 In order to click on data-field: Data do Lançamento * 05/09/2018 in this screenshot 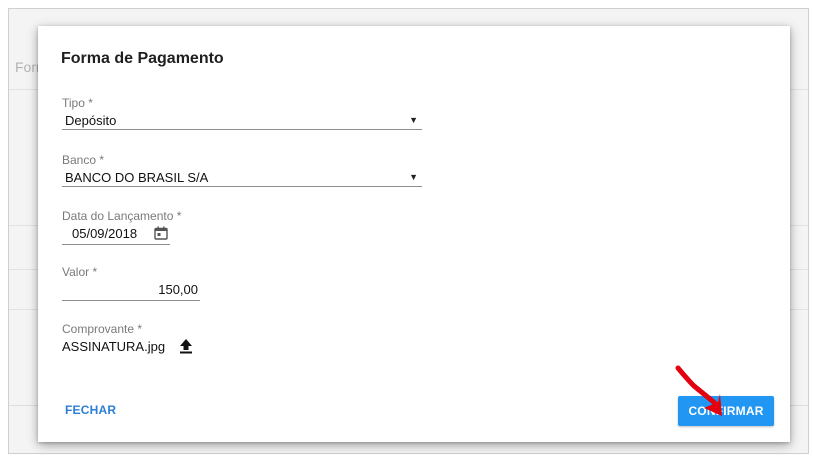, I will do `click(122, 227)`.